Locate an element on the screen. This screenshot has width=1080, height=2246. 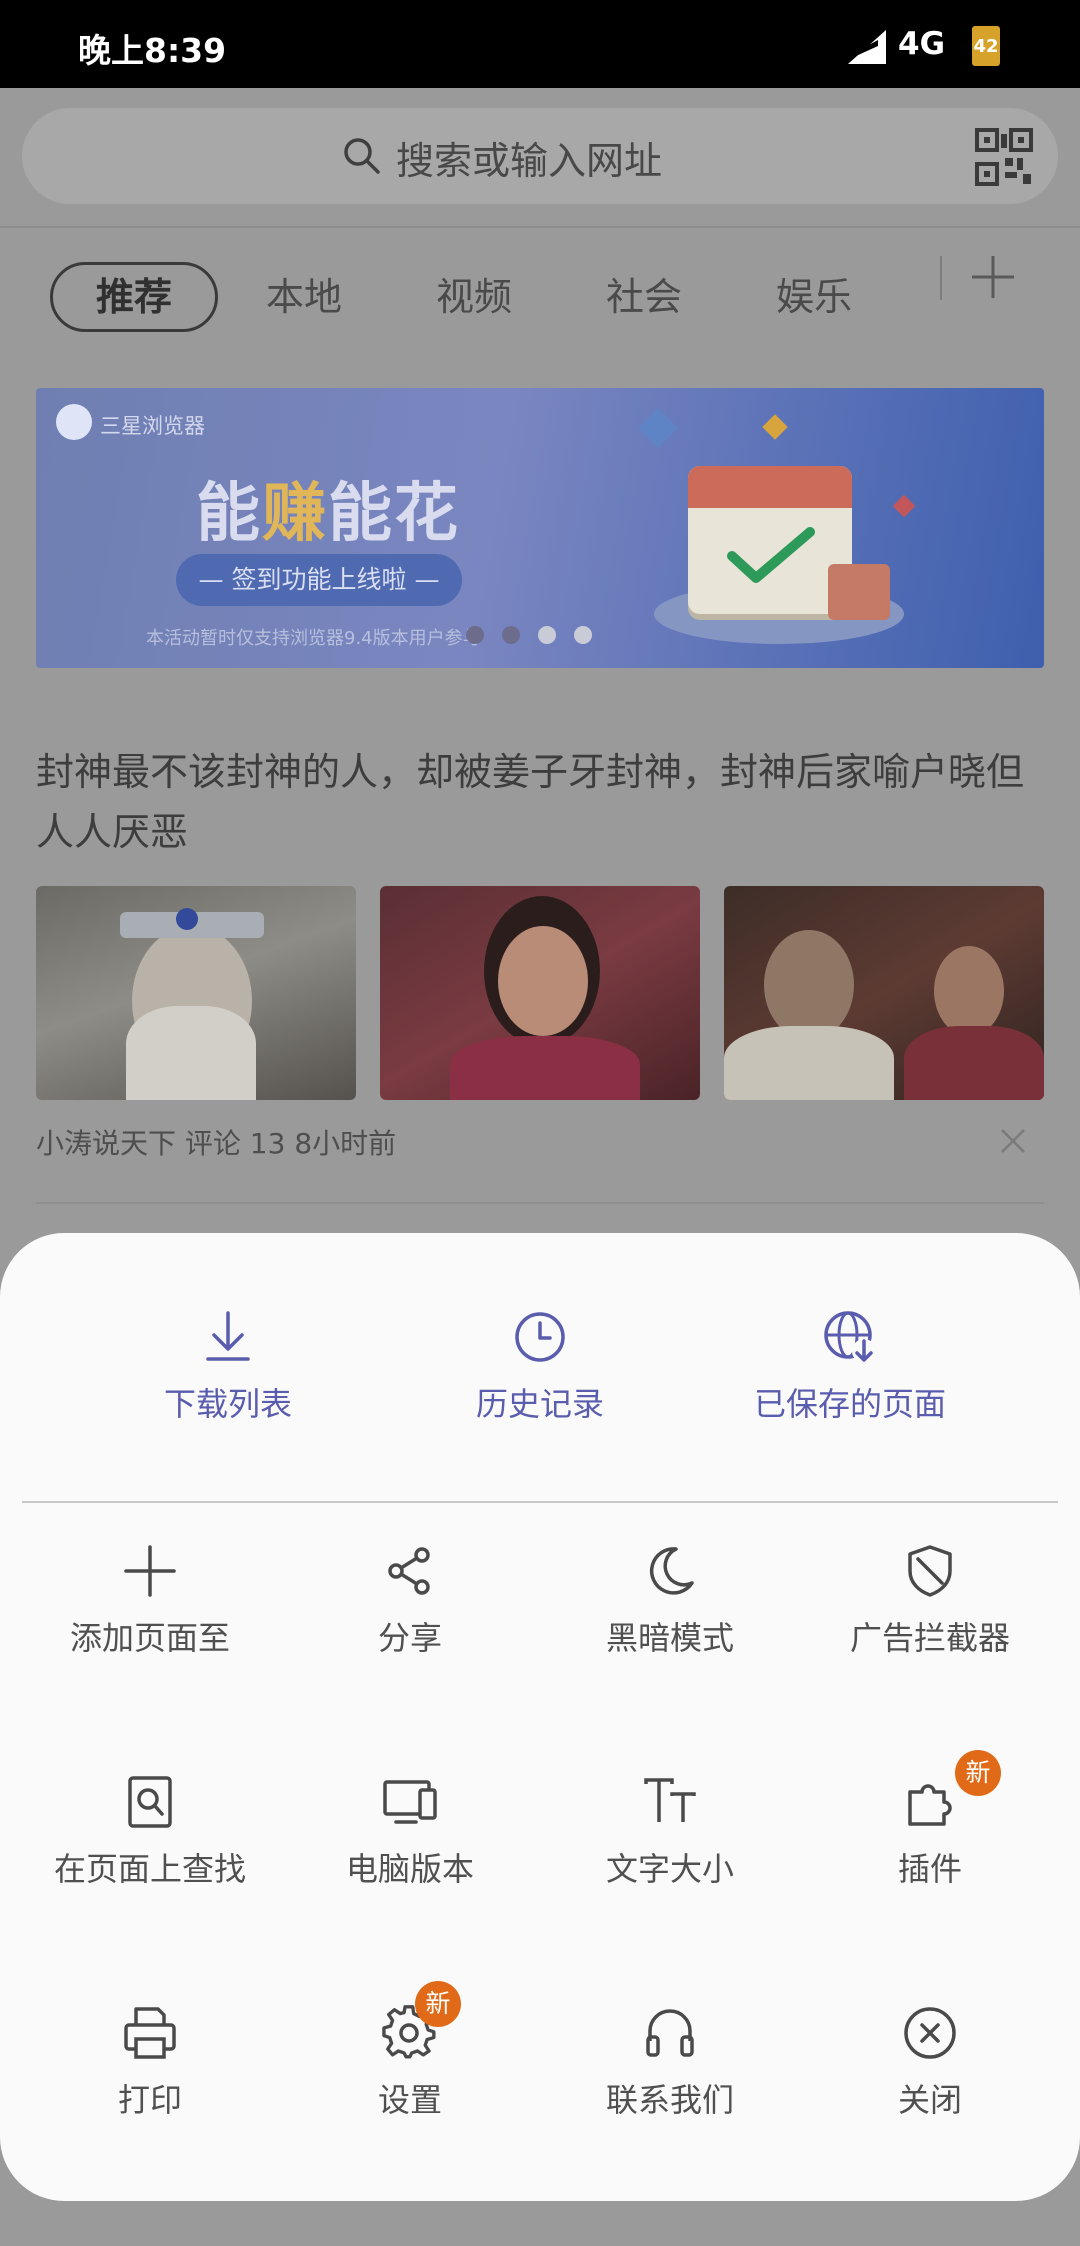
menu-label: 已保存的页面 is located at coordinates (849, 1404).